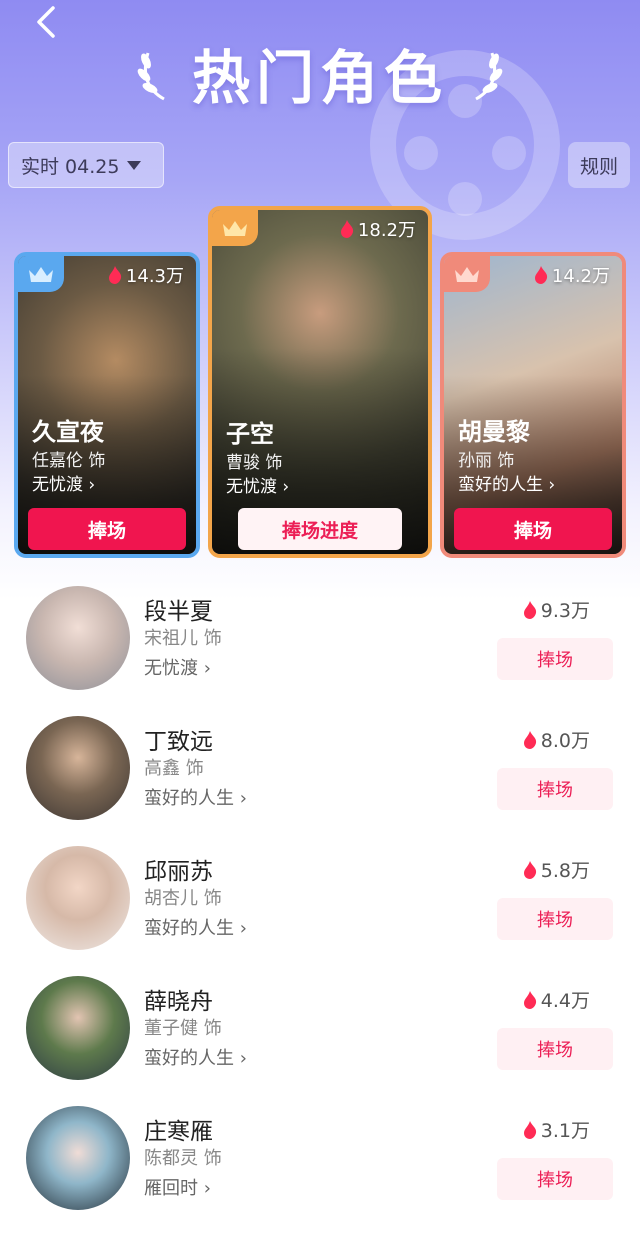 Image resolution: width=640 pixels, height=1234 pixels. I want to click on actor-name: 曹骏 饰, so click(254, 463).